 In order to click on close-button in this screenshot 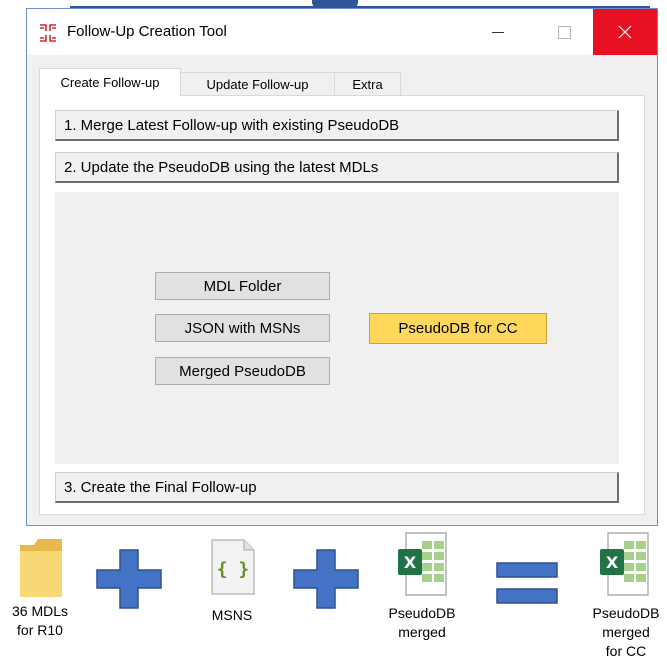, I will do `click(625, 32)`.